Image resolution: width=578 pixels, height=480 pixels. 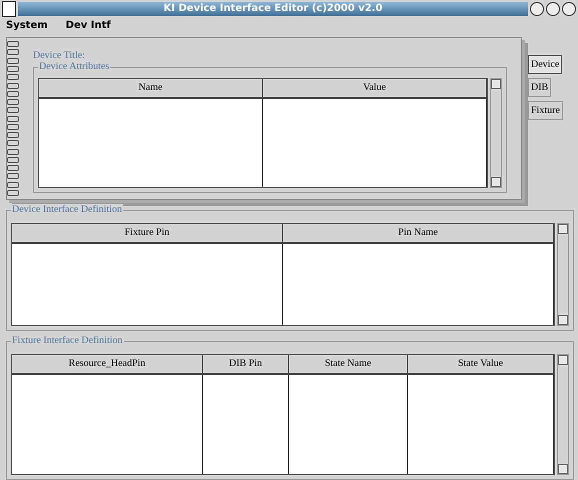 I want to click on tab: Fixture, so click(x=545, y=110).